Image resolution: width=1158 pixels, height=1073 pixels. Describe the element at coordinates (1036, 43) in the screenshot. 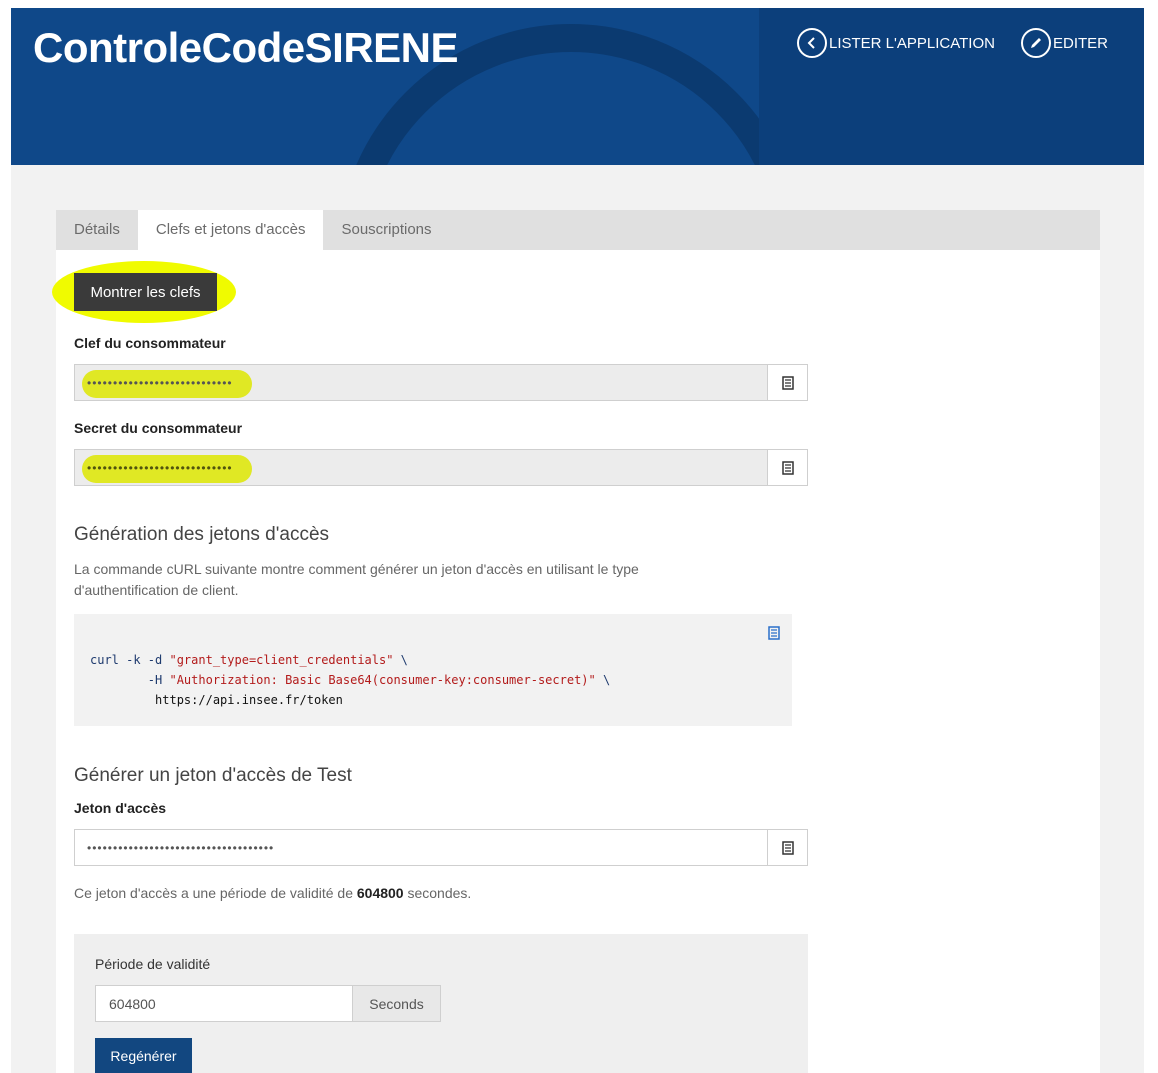

I see `pencil-icon` at that location.